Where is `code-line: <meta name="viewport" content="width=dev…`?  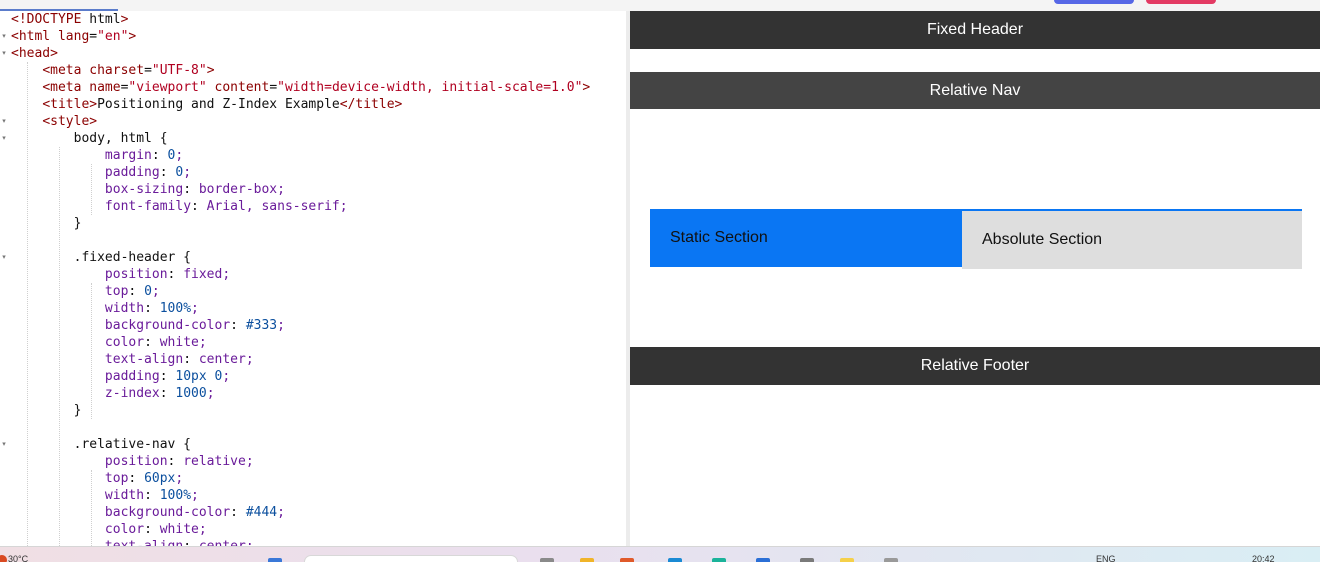 code-line: <meta name="viewport" content="width=dev… is located at coordinates (313, 87).